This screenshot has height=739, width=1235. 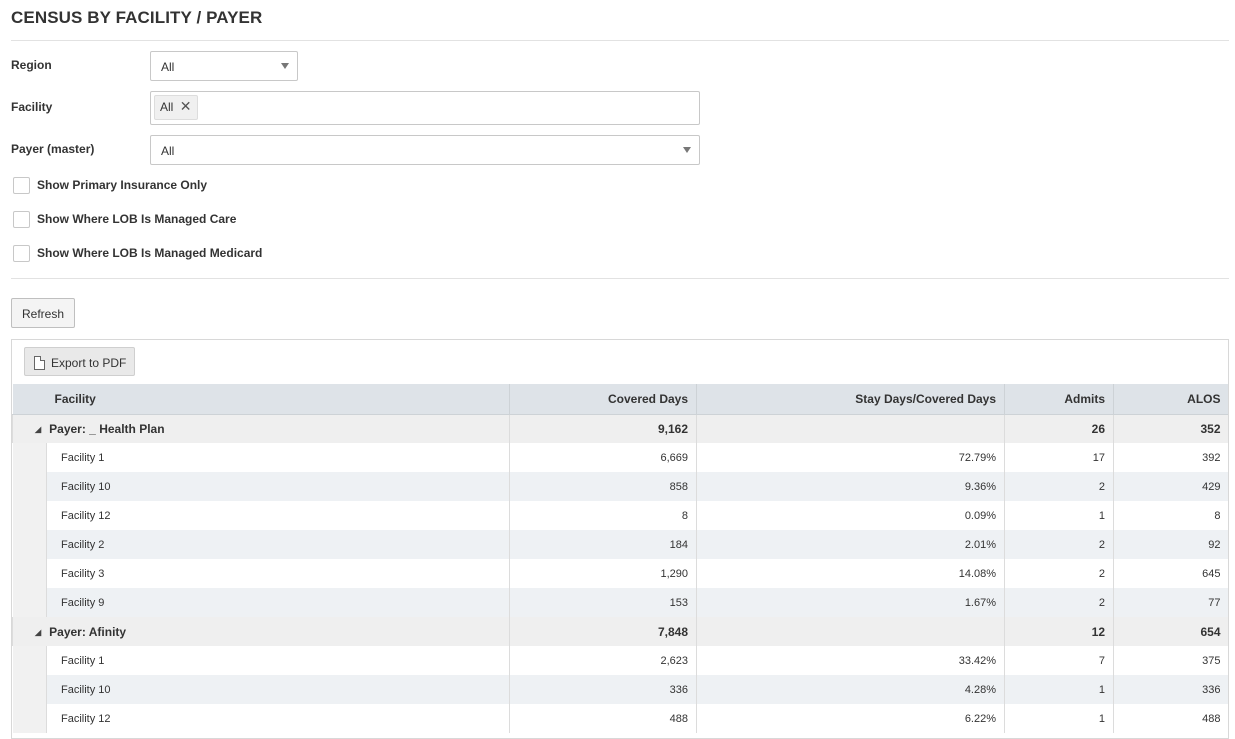 What do you see at coordinates (261, 428) in the screenshot?
I see `group-name: ◢ Payer: _ Health Plan` at bounding box center [261, 428].